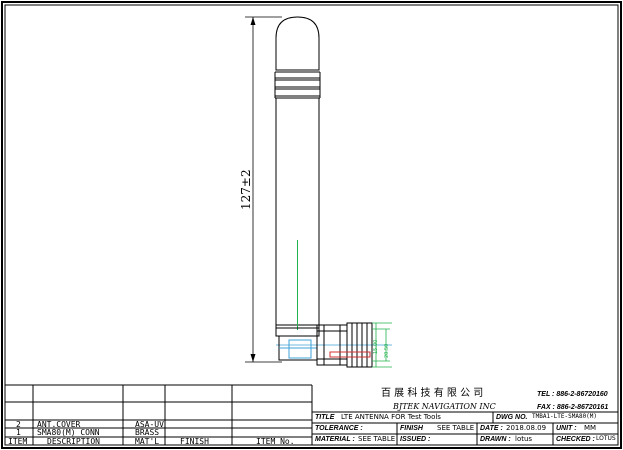 The image size is (623, 450). What do you see at coordinates (18, 441) in the screenshot?
I see `bom-header-item: ITEM` at bounding box center [18, 441].